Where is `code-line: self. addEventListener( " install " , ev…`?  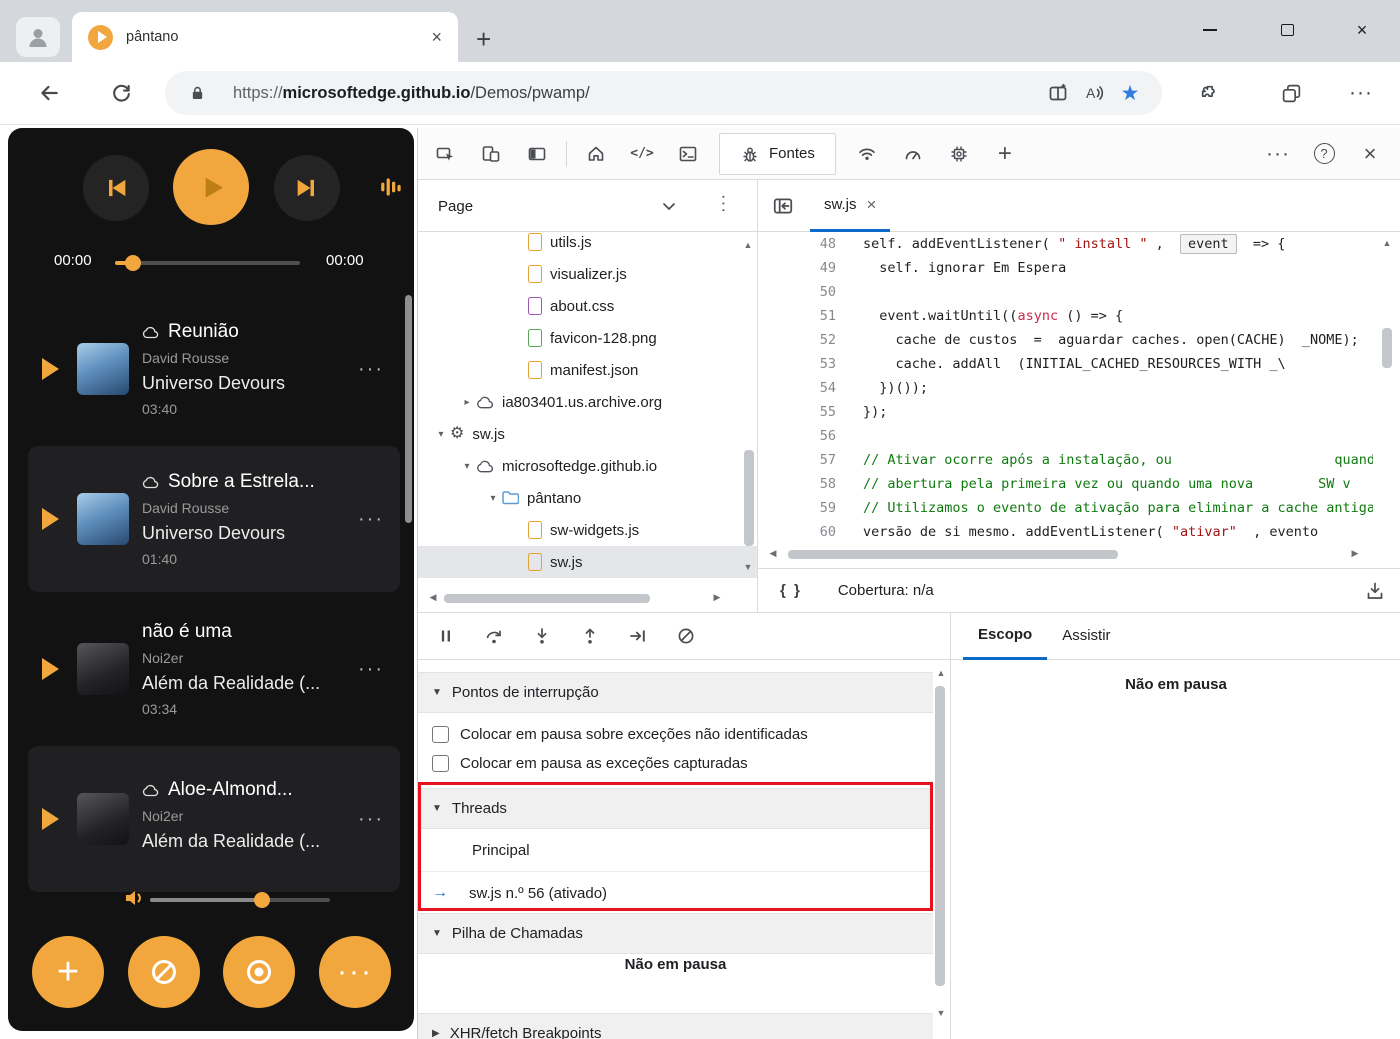 code-line: self. addEventListener( " install " , ev… is located at coordinates (1118, 244).